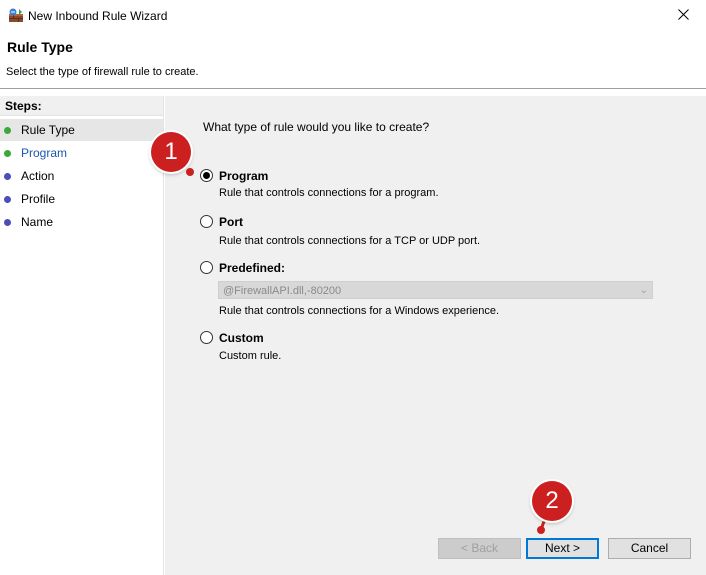 Image resolution: width=706 pixels, height=575 pixels. What do you see at coordinates (206, 337) in the screenshot?
I see `custom-radio` at bounding box center [206, 337].